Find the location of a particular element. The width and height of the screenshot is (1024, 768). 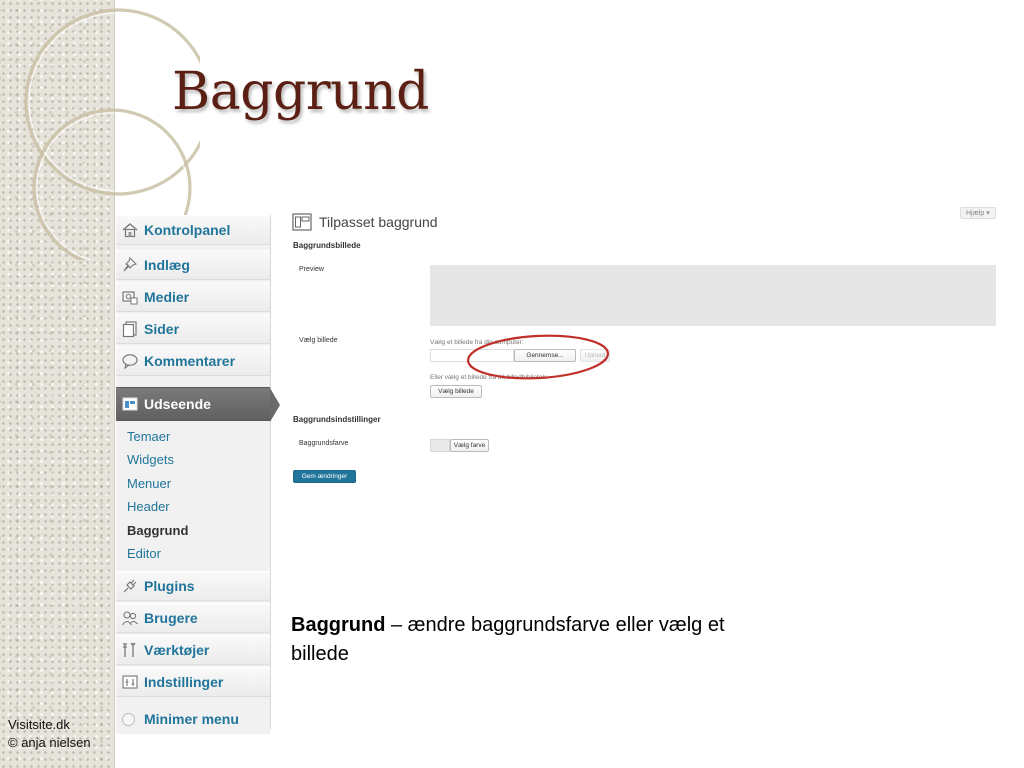

help-dropdown-button: Hjælp ▾ is located at coordinates (978, 213).